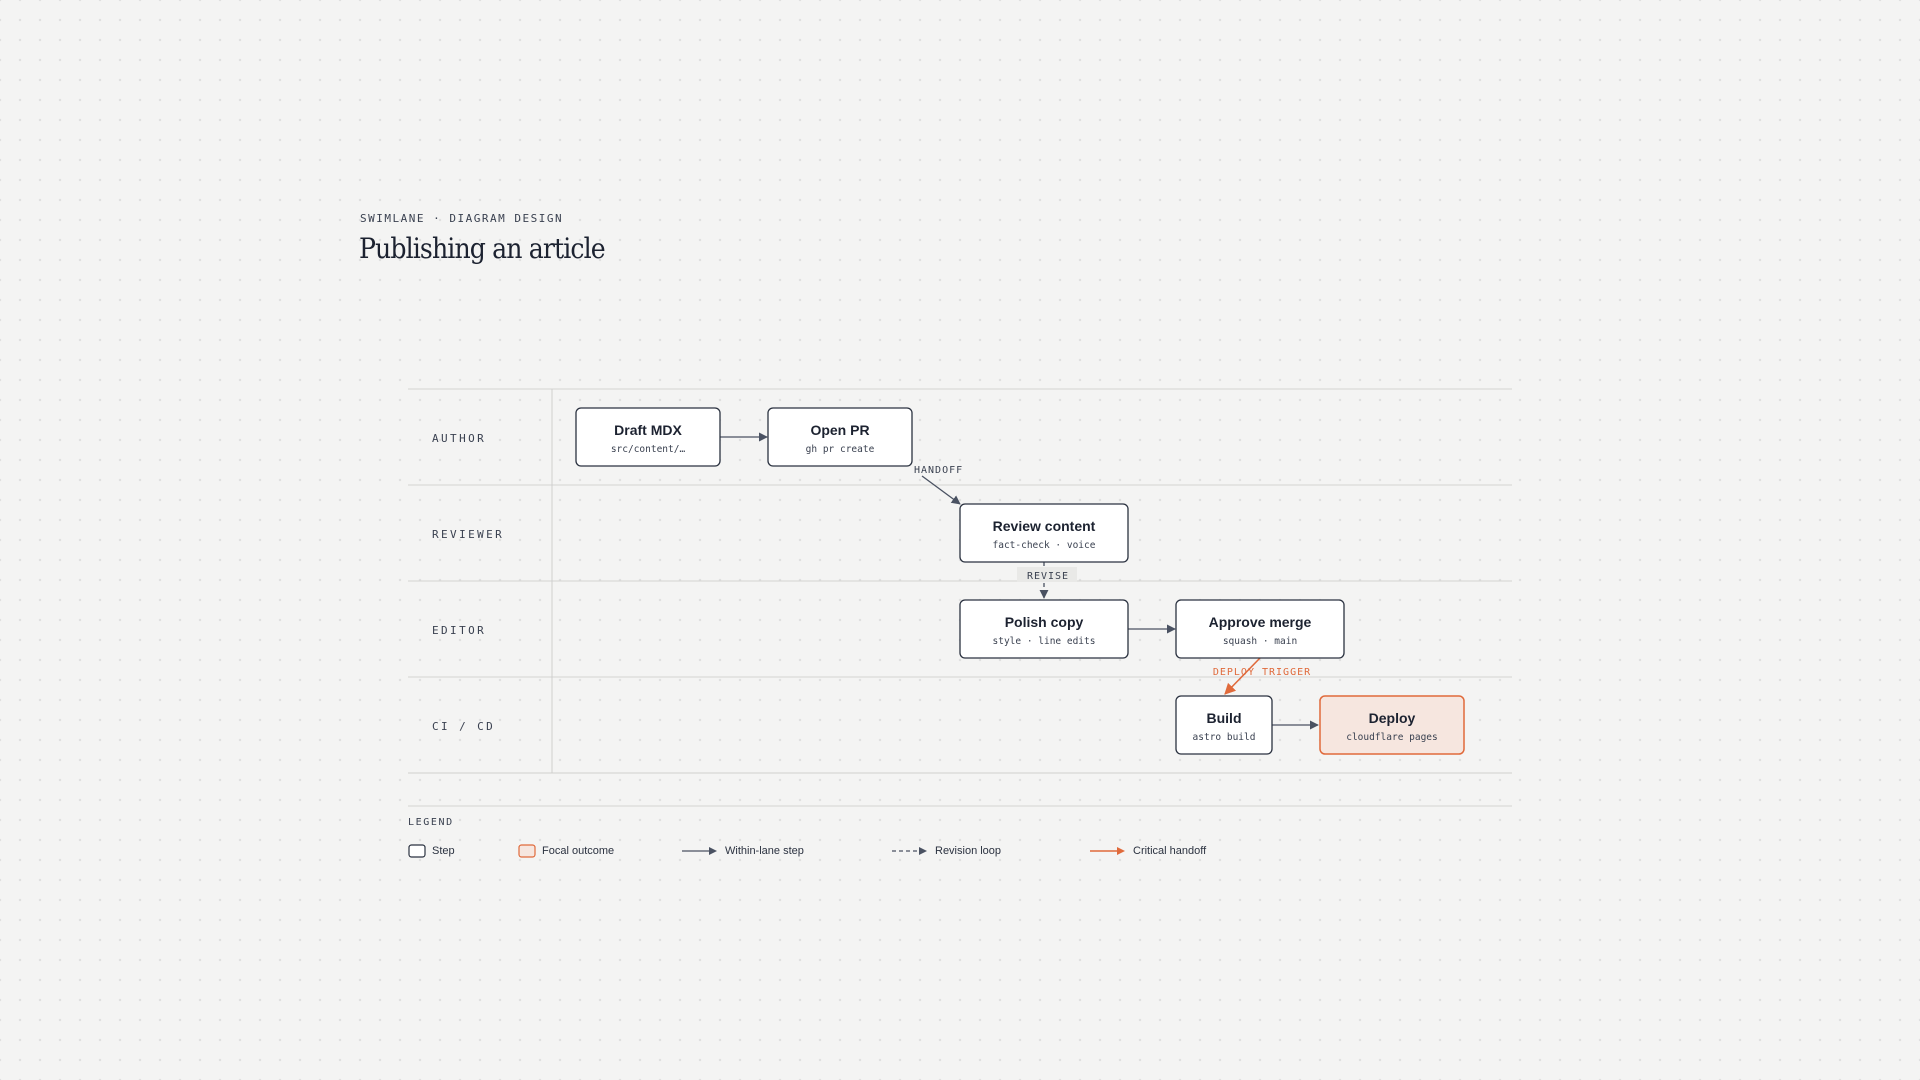  I want to click on legend-item-within: Within-lane step, so click(742, 851).